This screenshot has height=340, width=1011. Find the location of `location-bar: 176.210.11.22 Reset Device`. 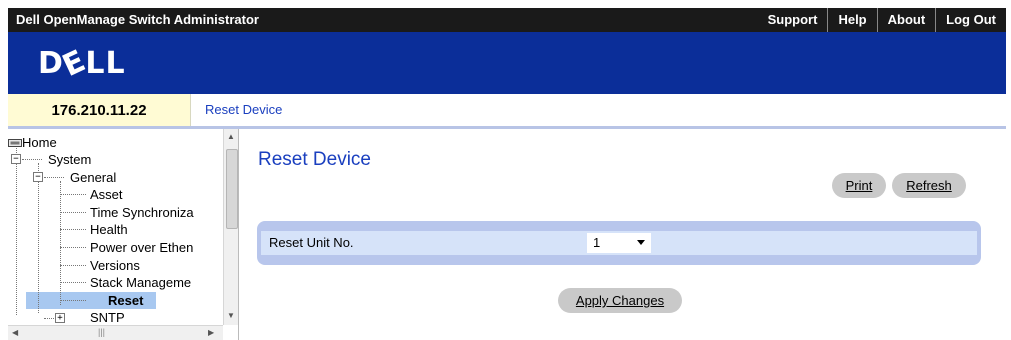

location-bar: 176.210.11.22 Reset Device is located at coordinates (507, 111).